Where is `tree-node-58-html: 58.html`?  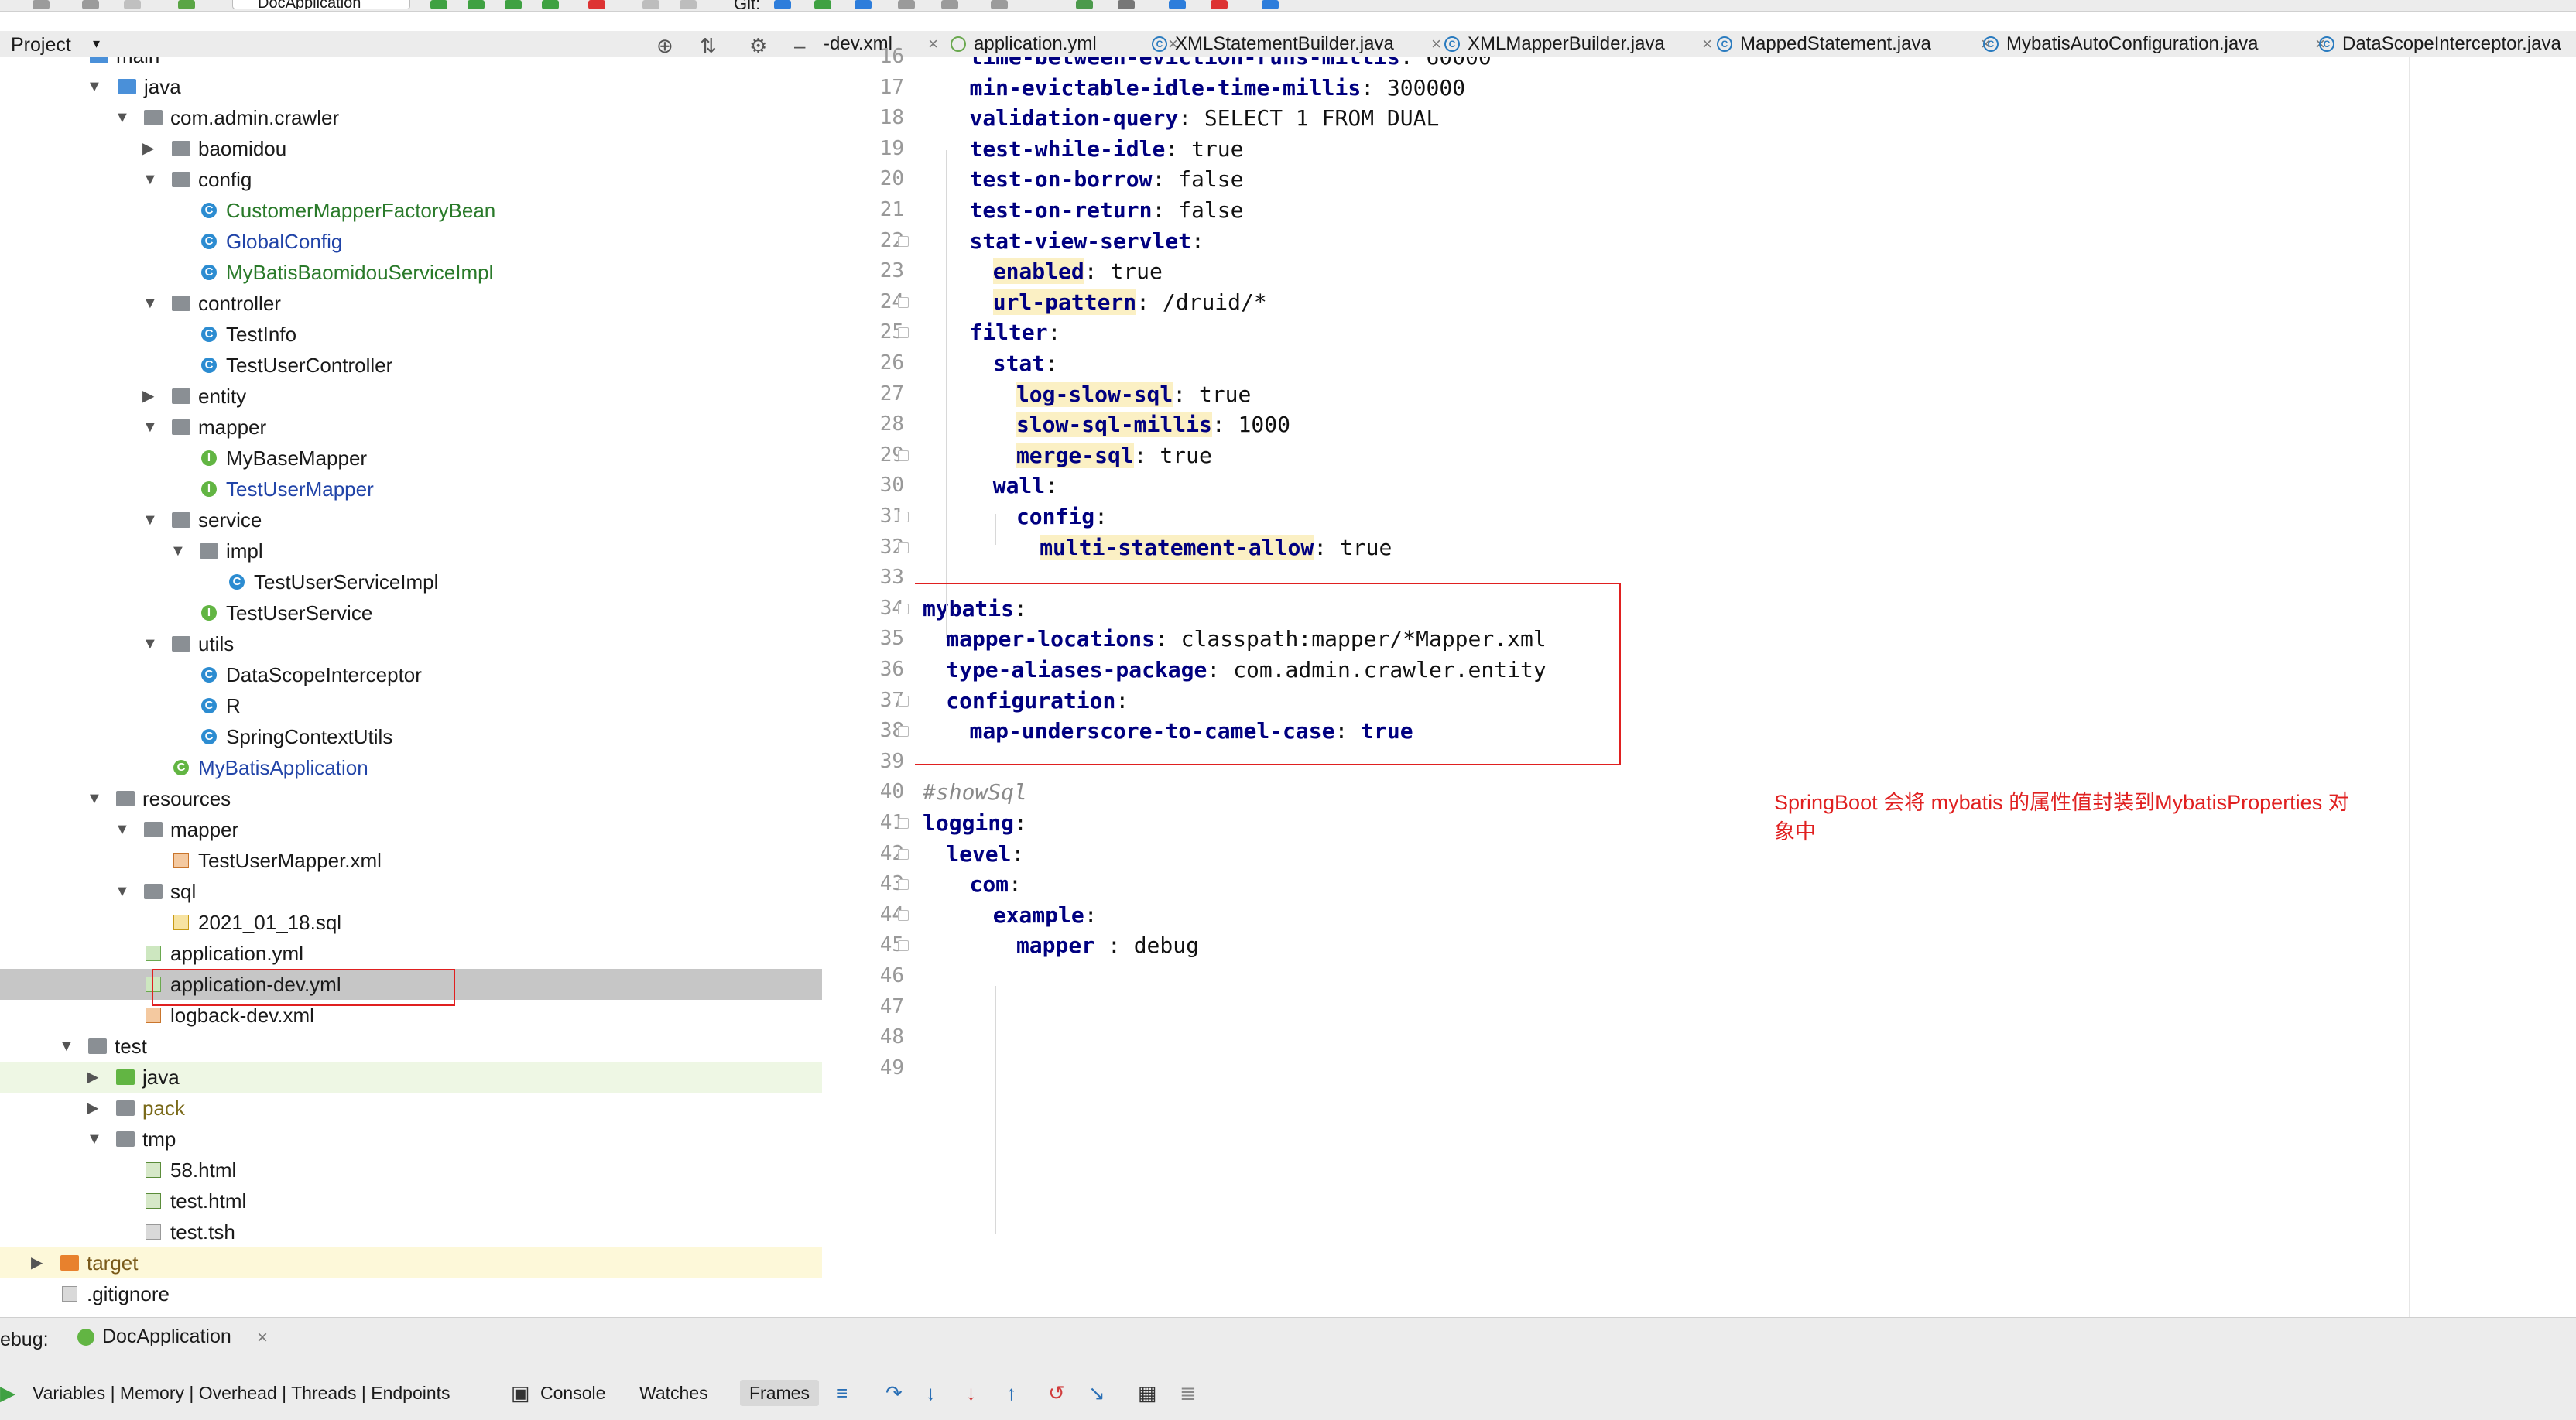
tree-node-58-html: 58.html is located at coordinates (411, 1170).